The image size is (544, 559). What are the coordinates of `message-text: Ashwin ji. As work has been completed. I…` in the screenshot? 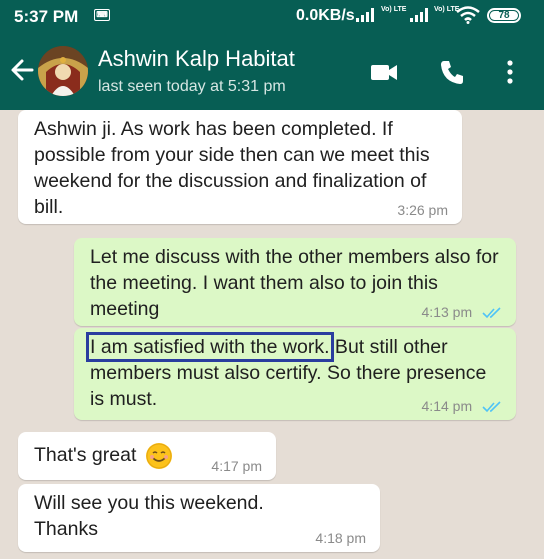 It's located at (232, 168).